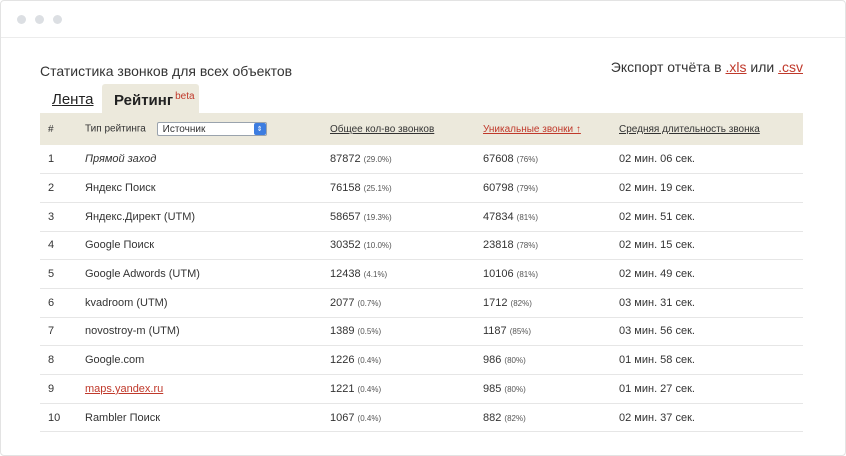 Image resolution: width=846 pixels, height=456 pixels. I want to click on rating-type-select-value: Источник, so click(184, 129).